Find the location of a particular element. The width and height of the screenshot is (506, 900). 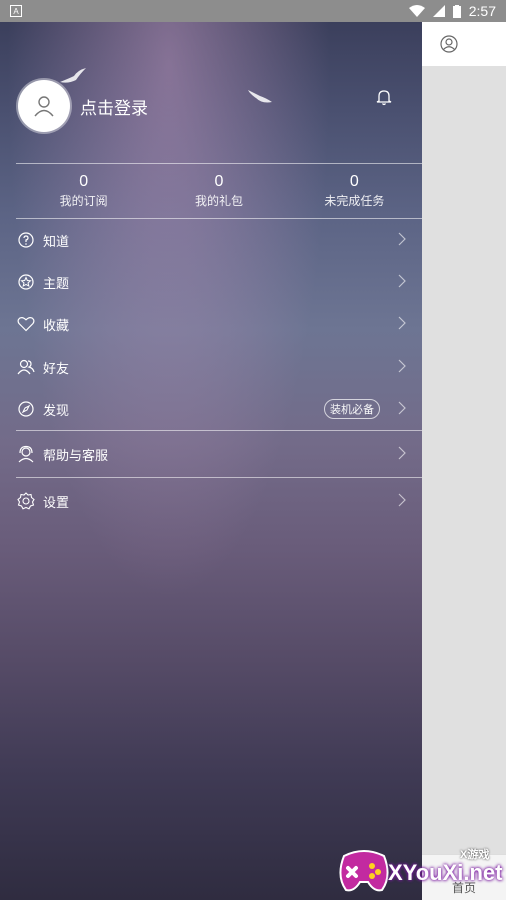

status-left: A is located at coordinates (16, 11).